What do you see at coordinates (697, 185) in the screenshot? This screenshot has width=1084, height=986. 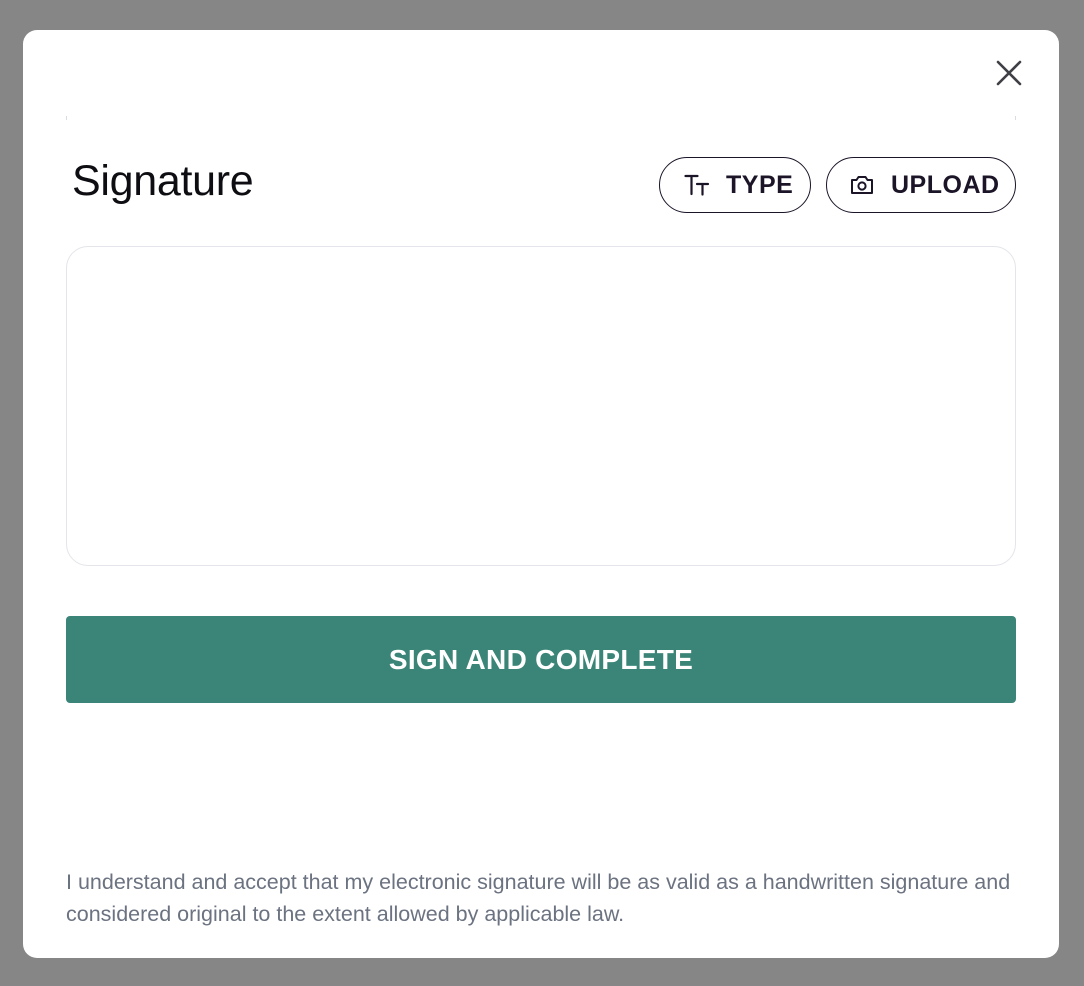 I see `text-size-icon` at bounding box center [697, 185].